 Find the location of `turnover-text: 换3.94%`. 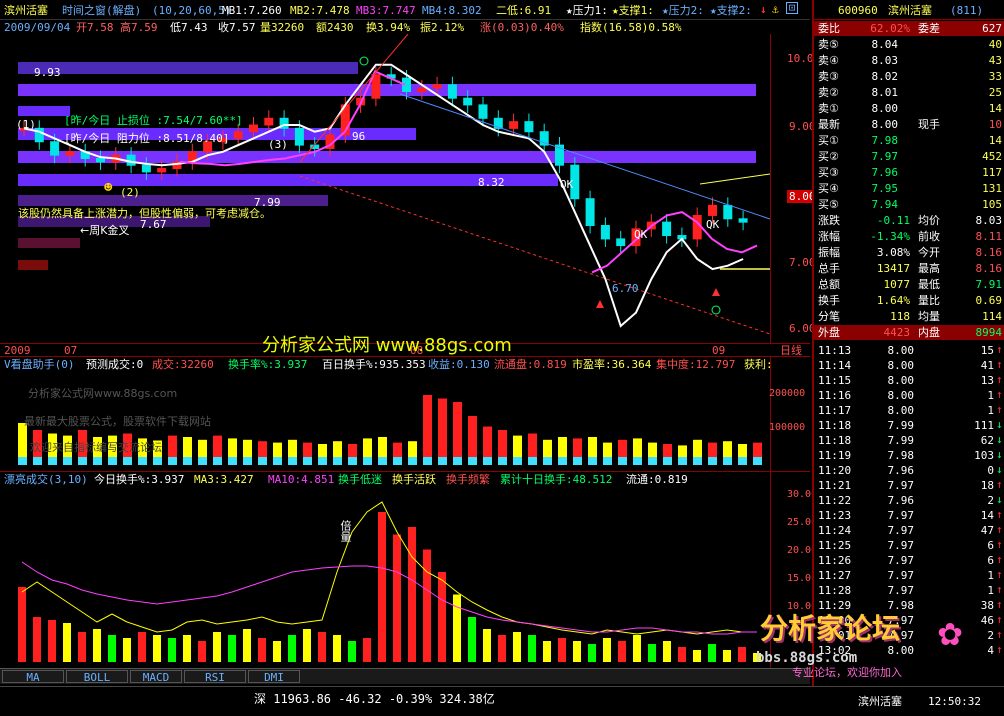

turnover-text: 换3.94% is located at coordinates (388, 27).